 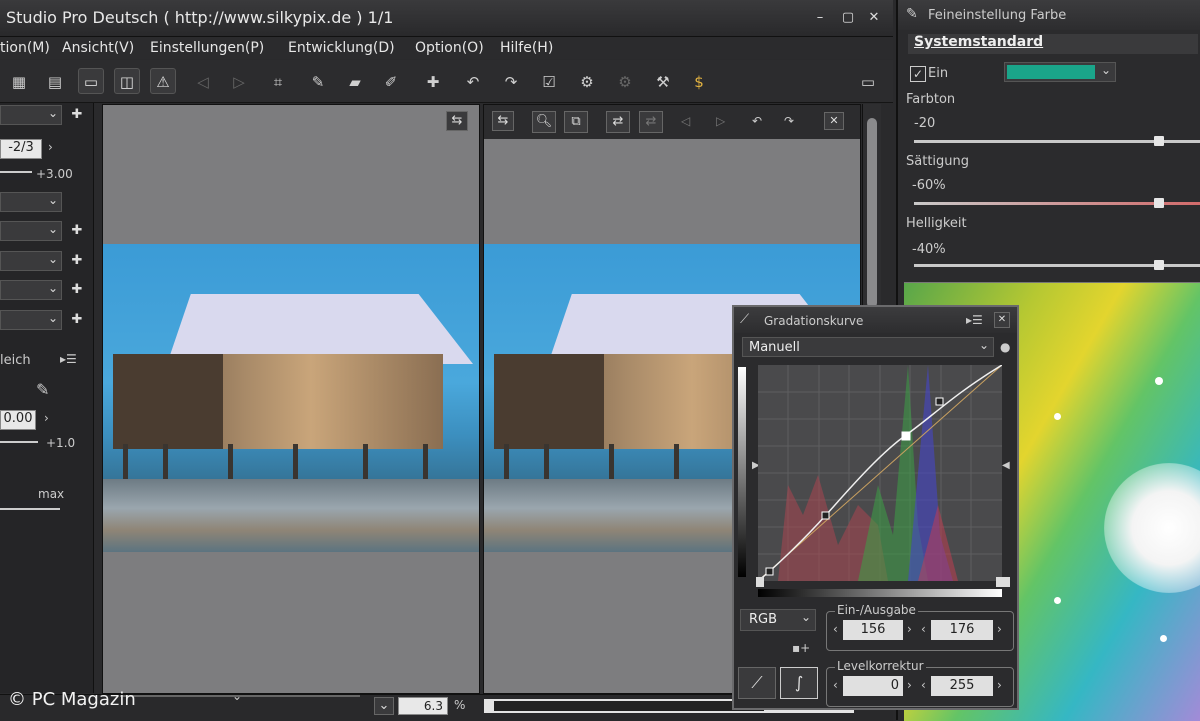 I want to click on output-dec-icon: ‹, so click(x=923, y=629).